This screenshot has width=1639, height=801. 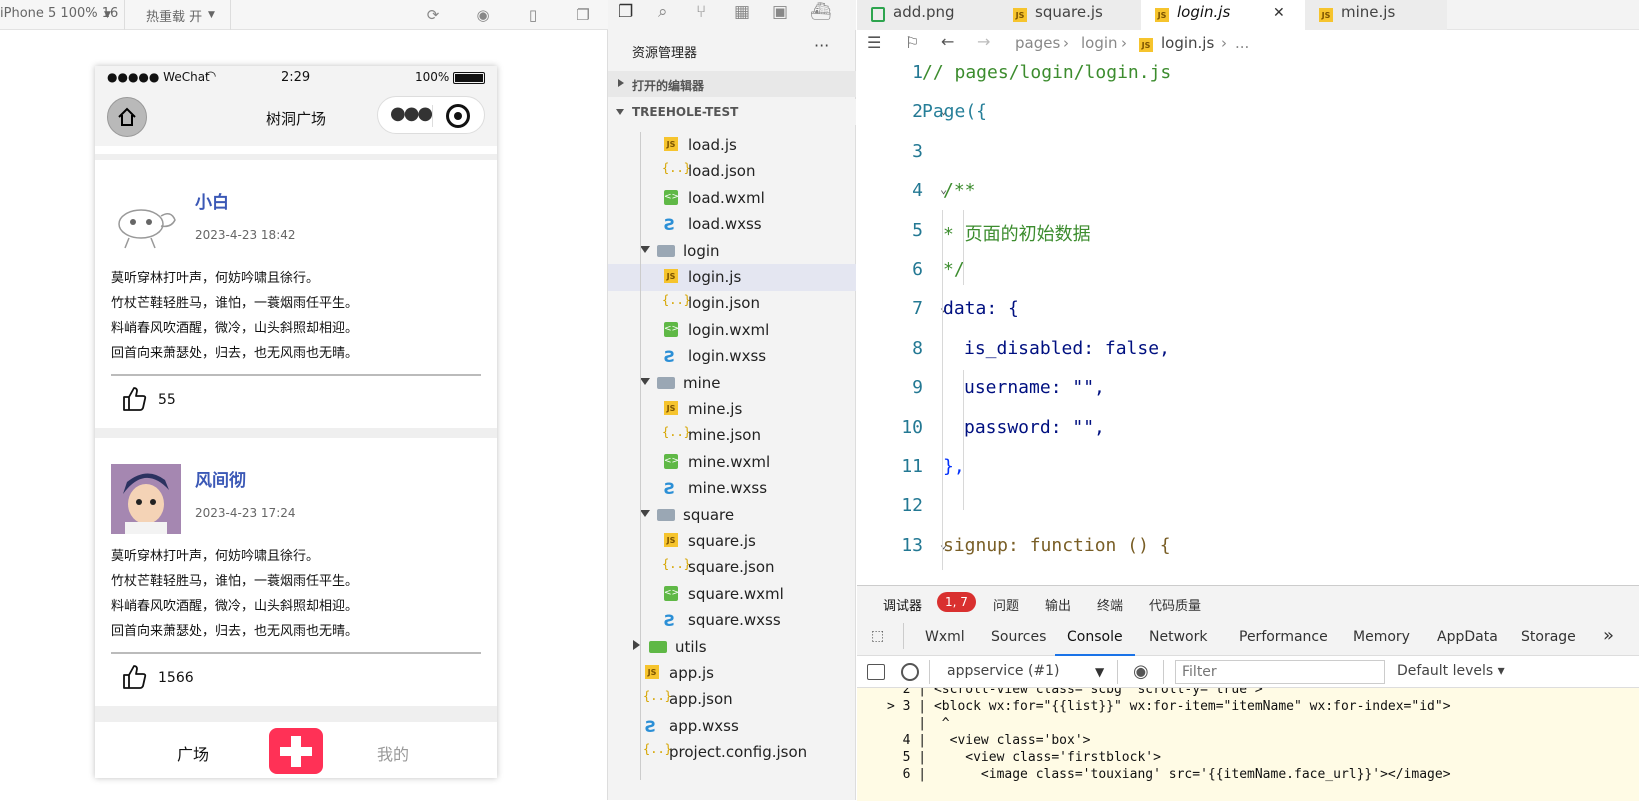 I want to click on tree-label: login, so click(x=701, y=250).